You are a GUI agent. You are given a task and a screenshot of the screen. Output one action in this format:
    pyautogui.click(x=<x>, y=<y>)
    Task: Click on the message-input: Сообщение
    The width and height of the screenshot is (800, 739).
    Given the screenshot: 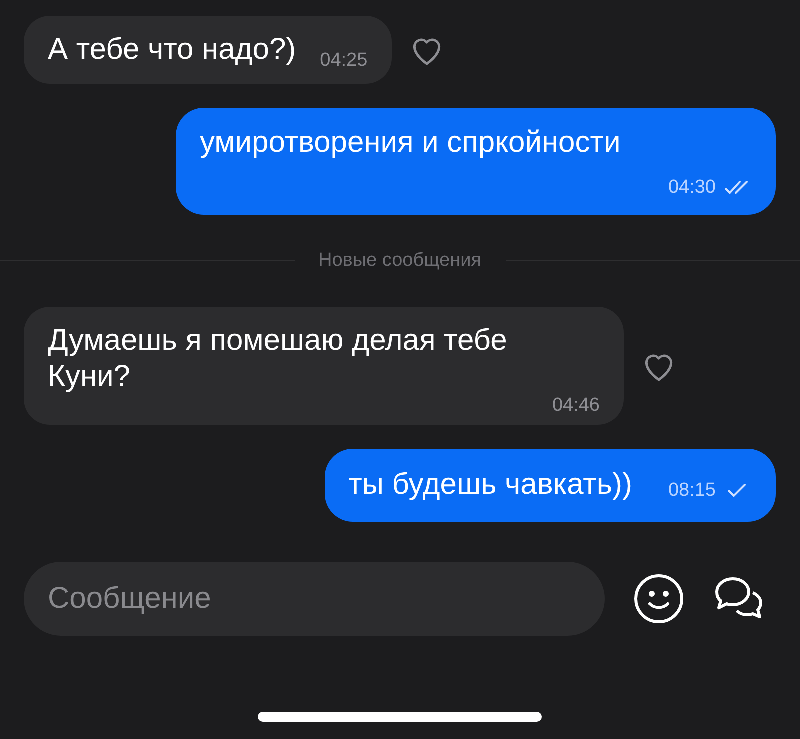 What is the action you would take?
    pyautogui.click(x=314, y=599)
    